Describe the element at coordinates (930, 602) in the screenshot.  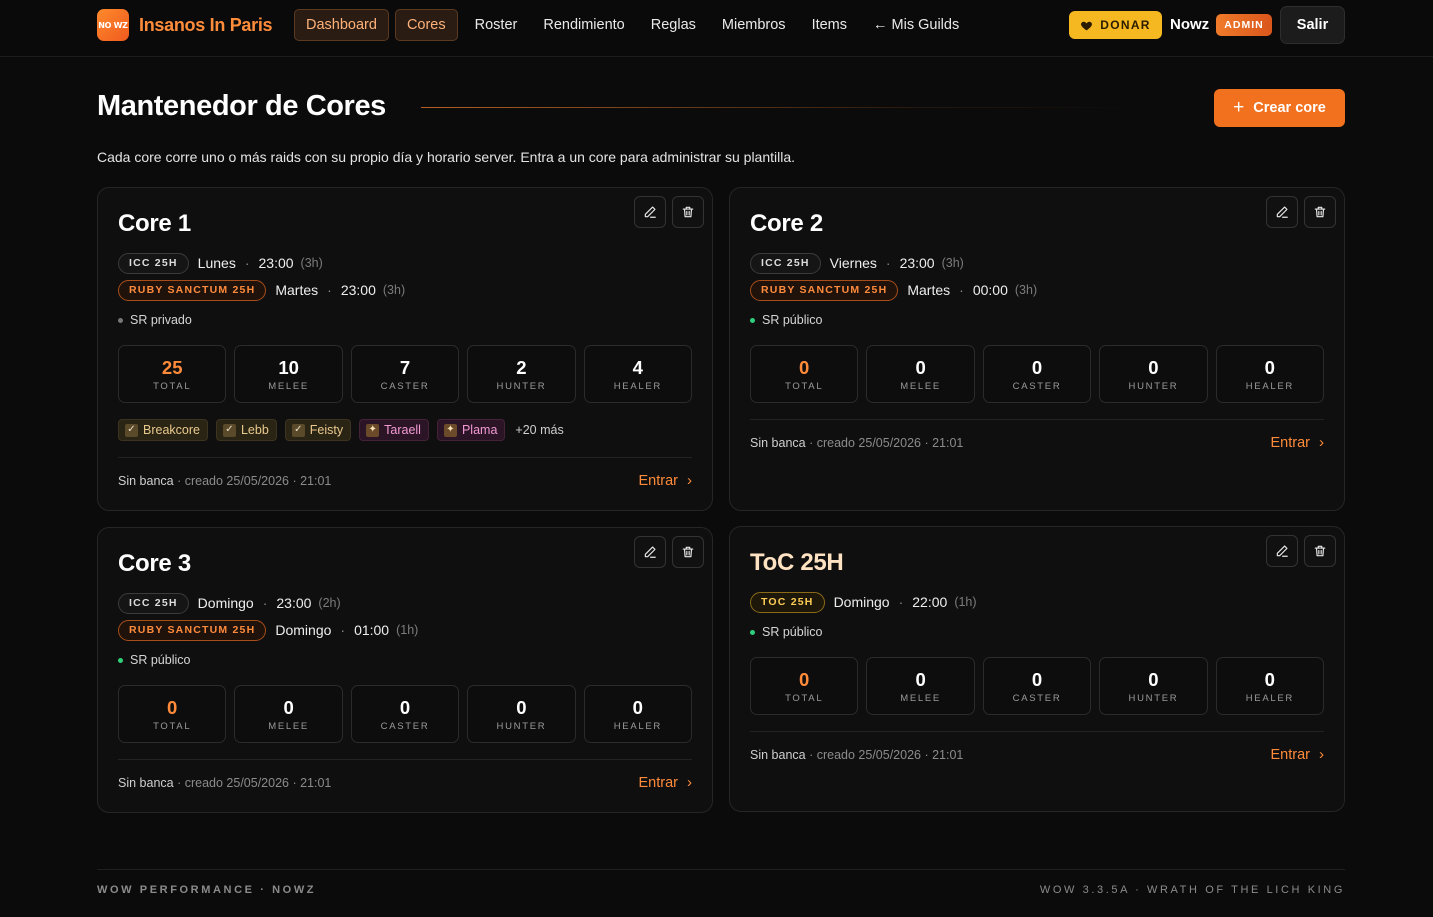
I see `raid-time: 22:00` at that location.